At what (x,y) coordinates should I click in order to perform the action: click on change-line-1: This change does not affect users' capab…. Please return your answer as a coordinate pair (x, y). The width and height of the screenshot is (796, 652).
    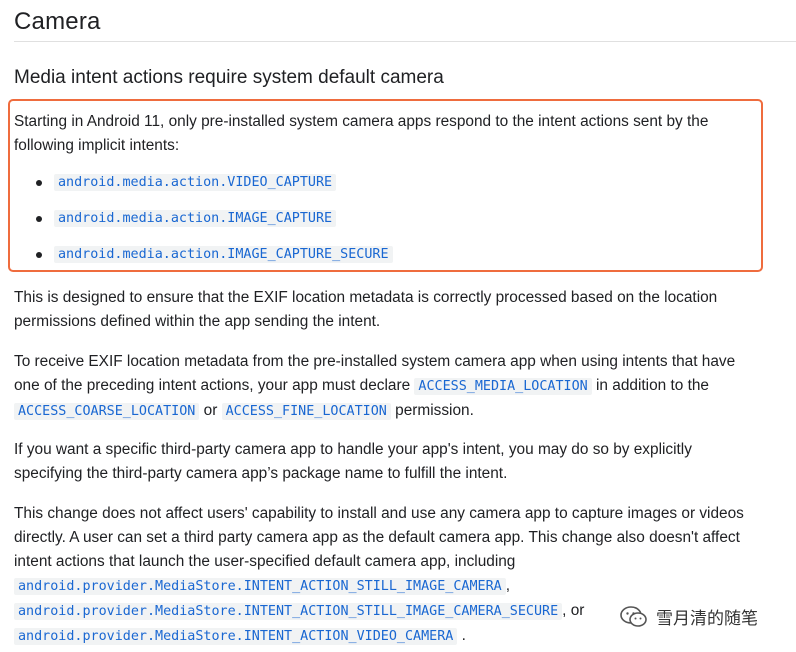
    Looking at the image, I should click on (379, 513).